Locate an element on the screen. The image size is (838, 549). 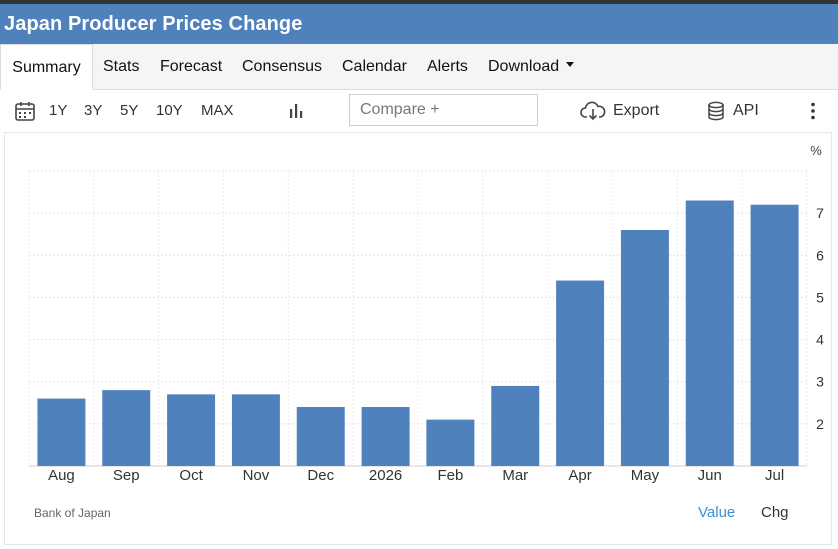
y-tick-label: 7 is located at coordinates (820, 213).